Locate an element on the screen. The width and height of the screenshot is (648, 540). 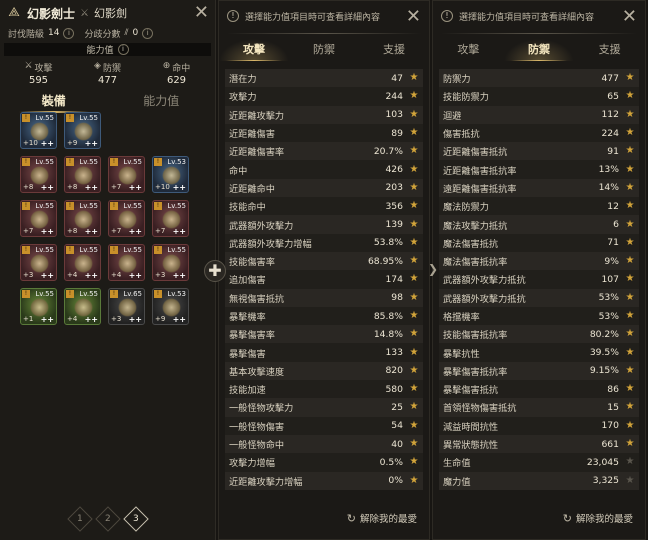
tab-support: 支援 is located at coordinates (609, 50).